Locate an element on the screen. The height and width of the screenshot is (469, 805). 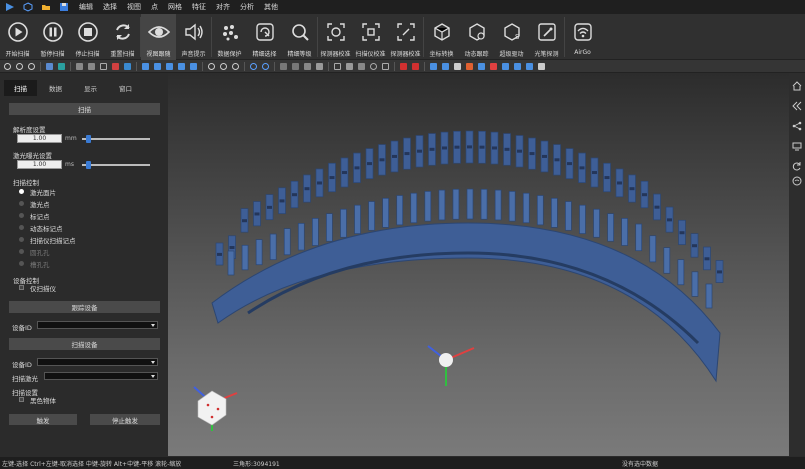
view-back-icon is located at coordinates (157, 66).